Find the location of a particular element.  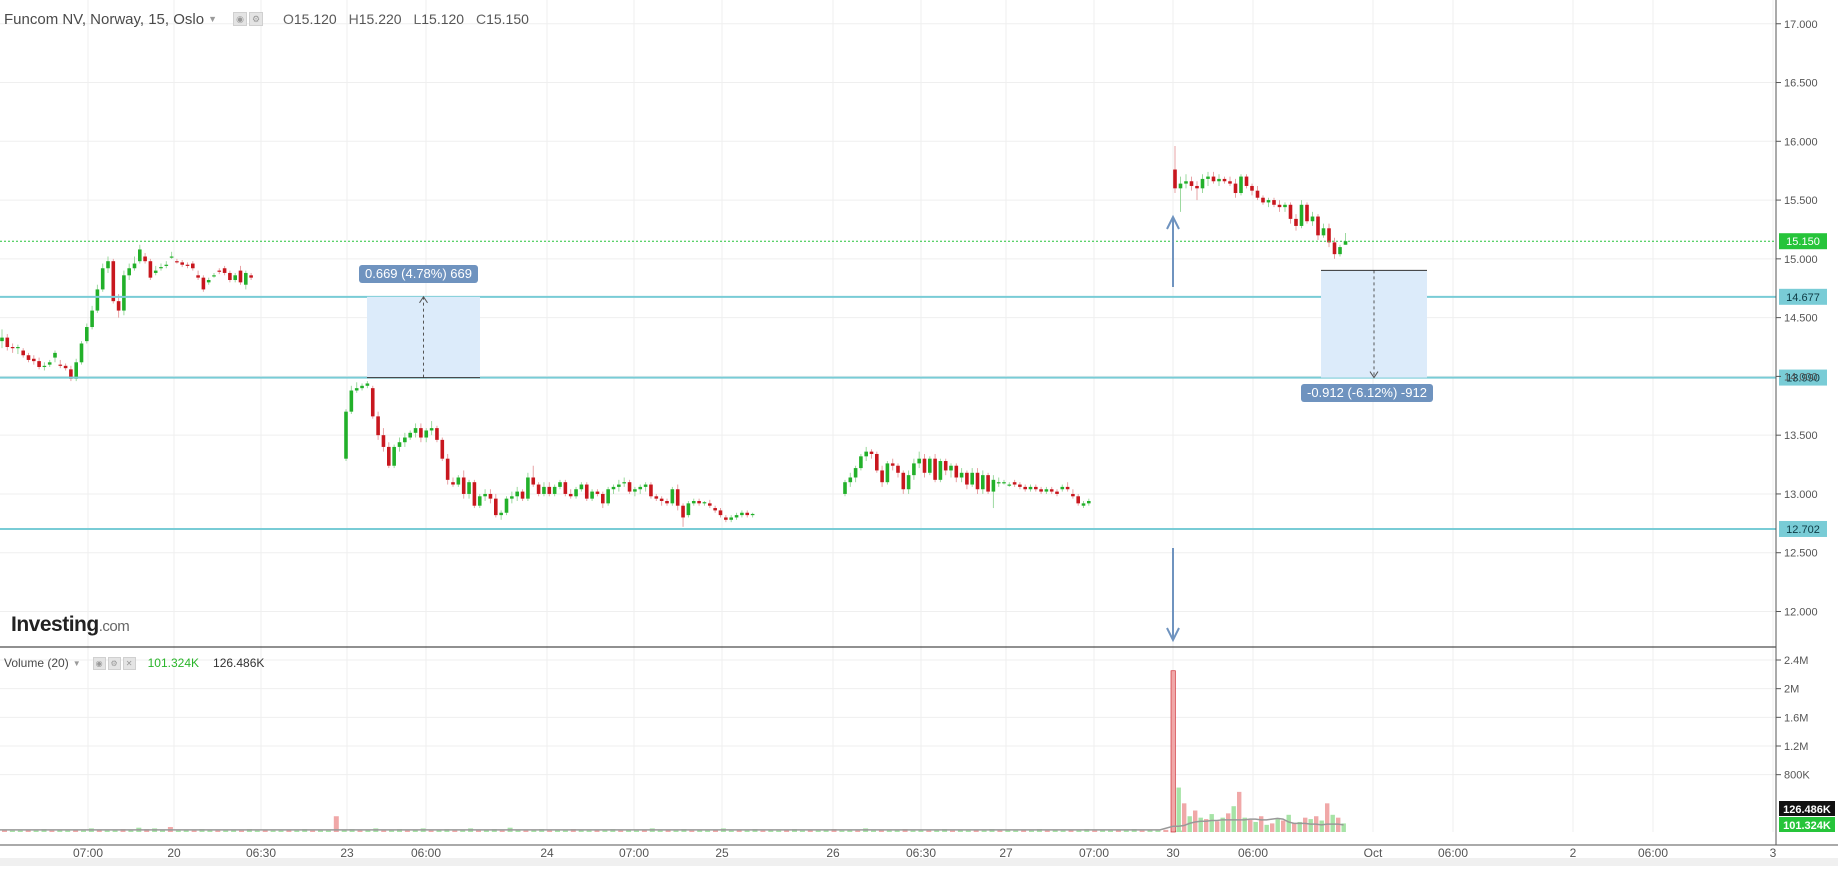

time-tick-label: Oct is located at coordinates (1373, 853).